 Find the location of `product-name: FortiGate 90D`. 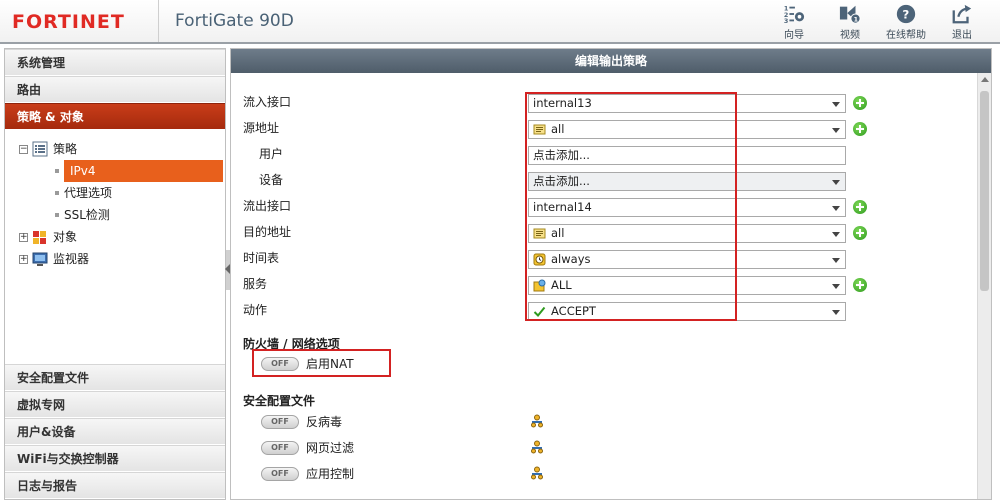

product-name: FortiGate 90D is located at coordinates (234, 21).